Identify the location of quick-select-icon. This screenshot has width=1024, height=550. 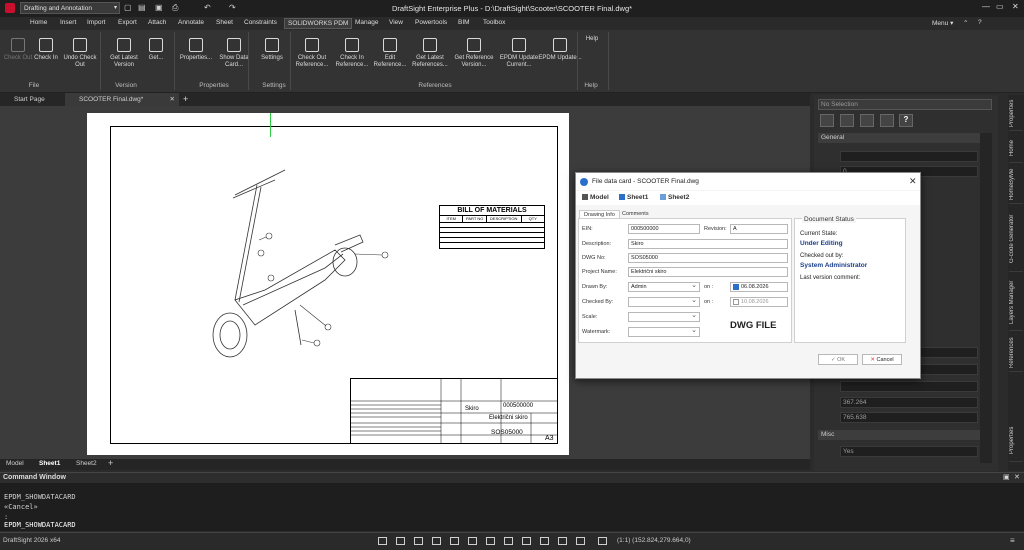
(847, 120).